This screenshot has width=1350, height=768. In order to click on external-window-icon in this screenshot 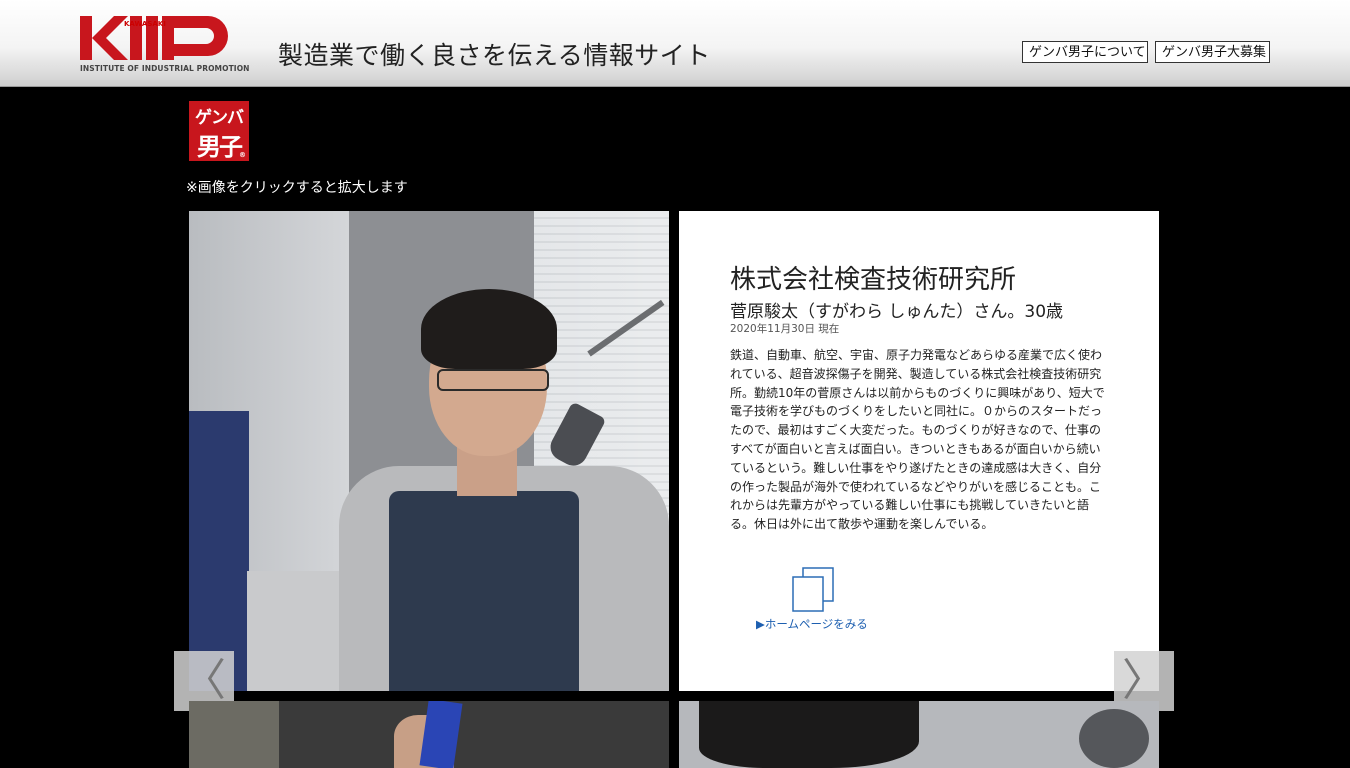, I will do `click(813, 590)`.